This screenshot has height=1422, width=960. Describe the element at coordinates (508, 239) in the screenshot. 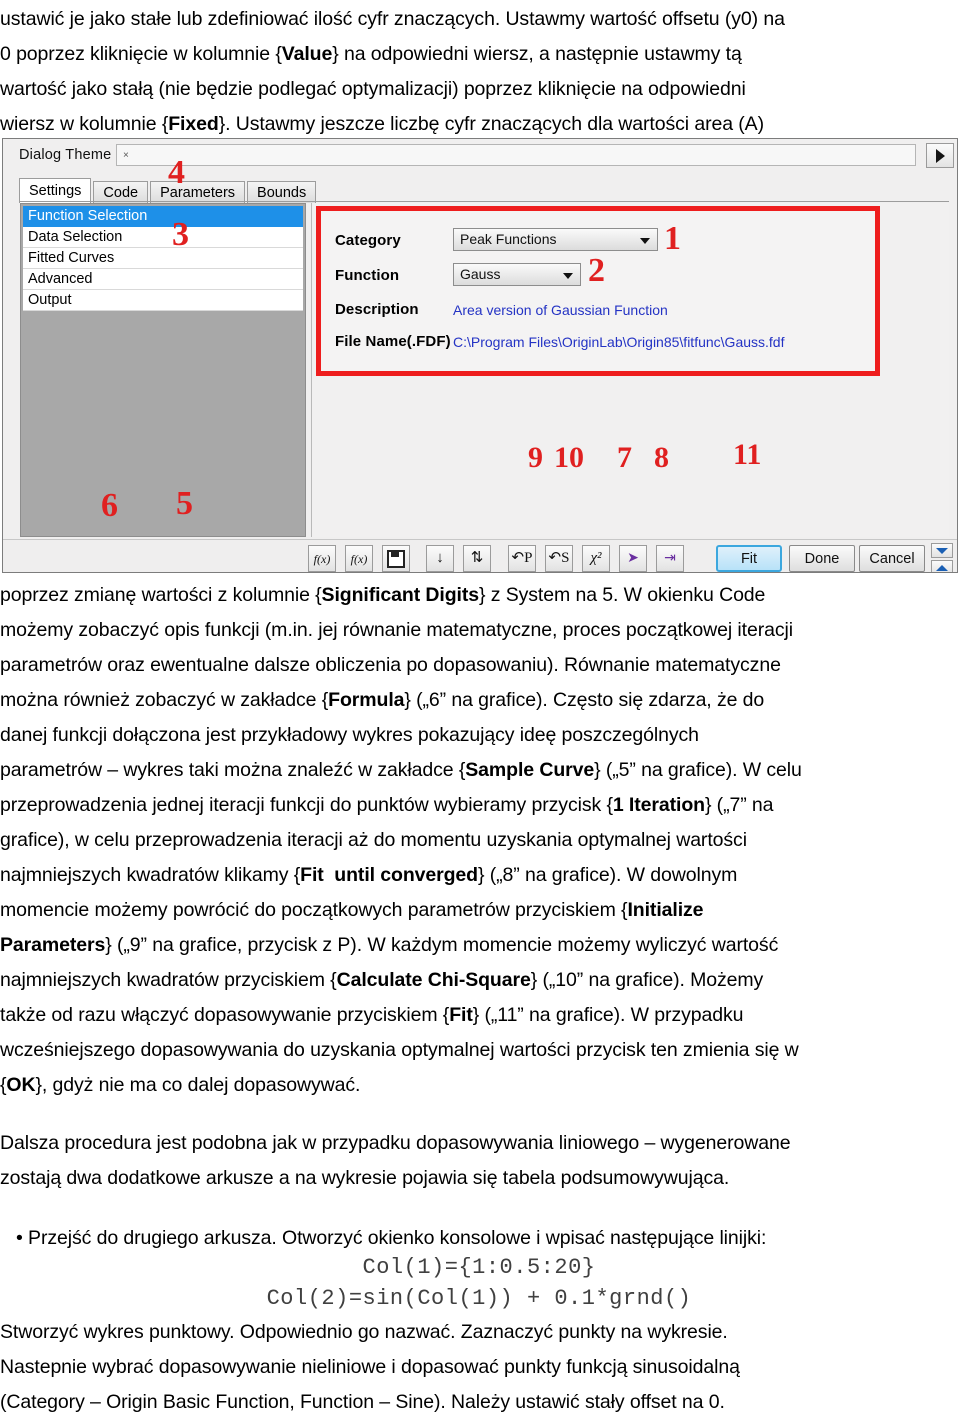

I see `category-value: Peak Functions` at that location.